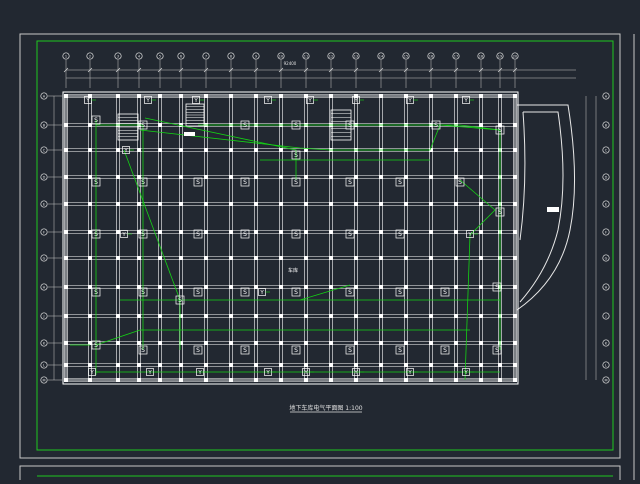  I want to click on overall-dimension: 92400, so click(290, 63).